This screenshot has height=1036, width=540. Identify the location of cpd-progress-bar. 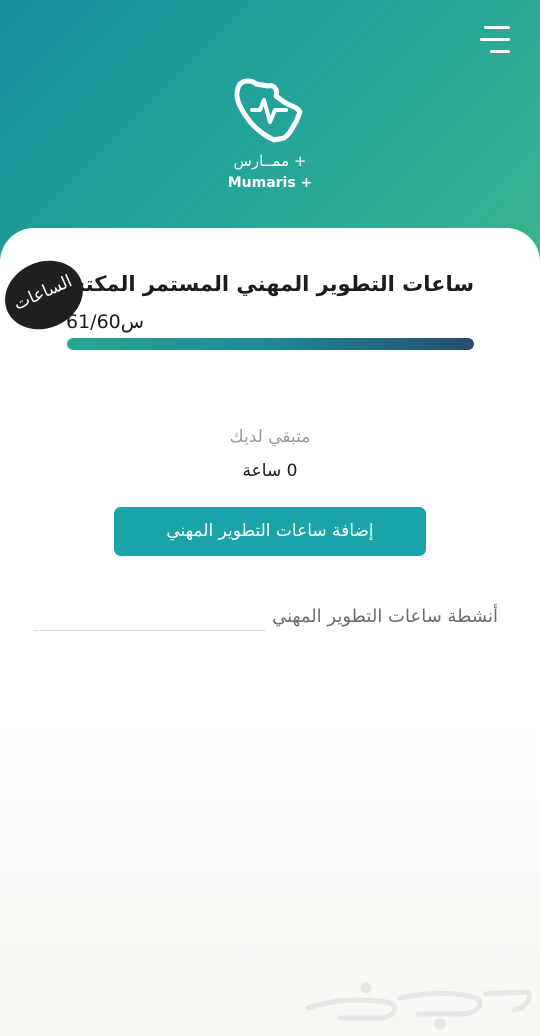
(270, 344).